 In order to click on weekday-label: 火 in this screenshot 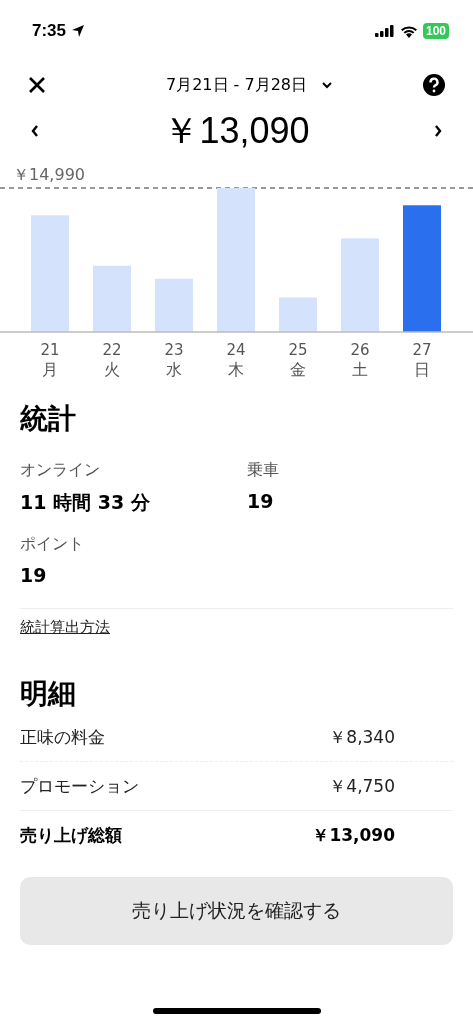, I will do `click(112, 369)`.